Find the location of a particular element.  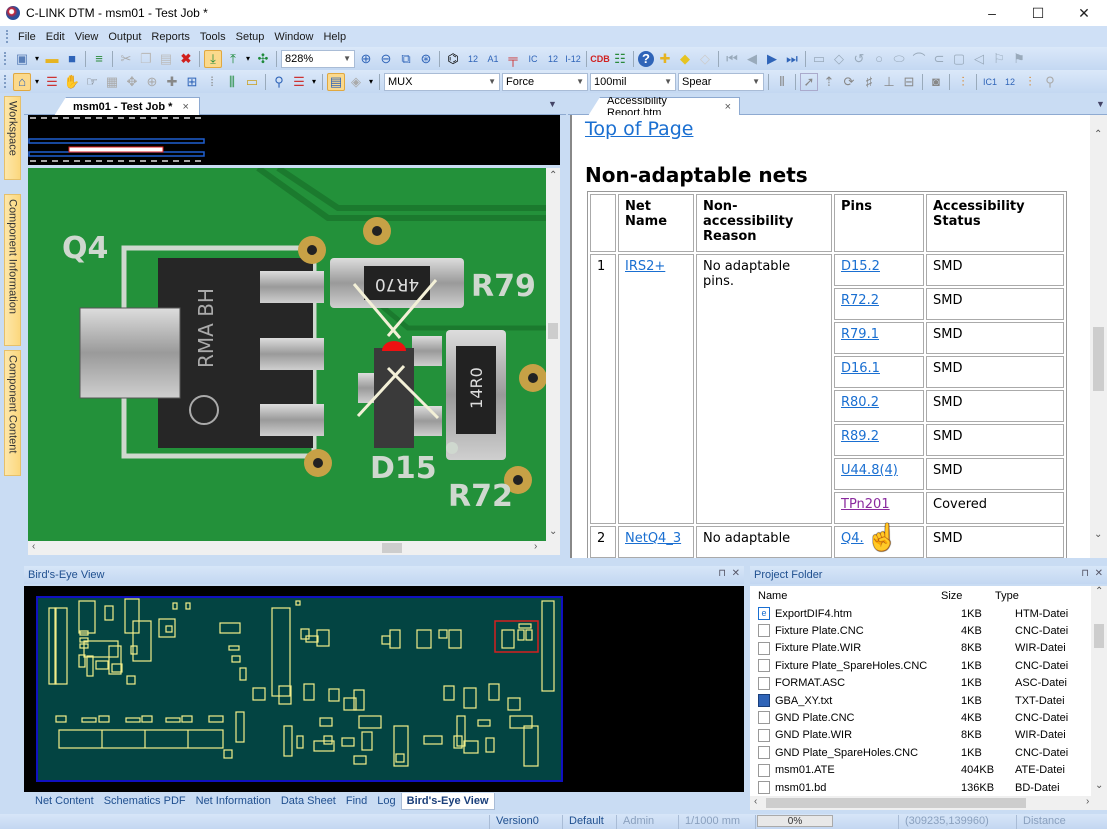

draw-ellipse-icon: ⬭ is located at coordinates (899, 59).